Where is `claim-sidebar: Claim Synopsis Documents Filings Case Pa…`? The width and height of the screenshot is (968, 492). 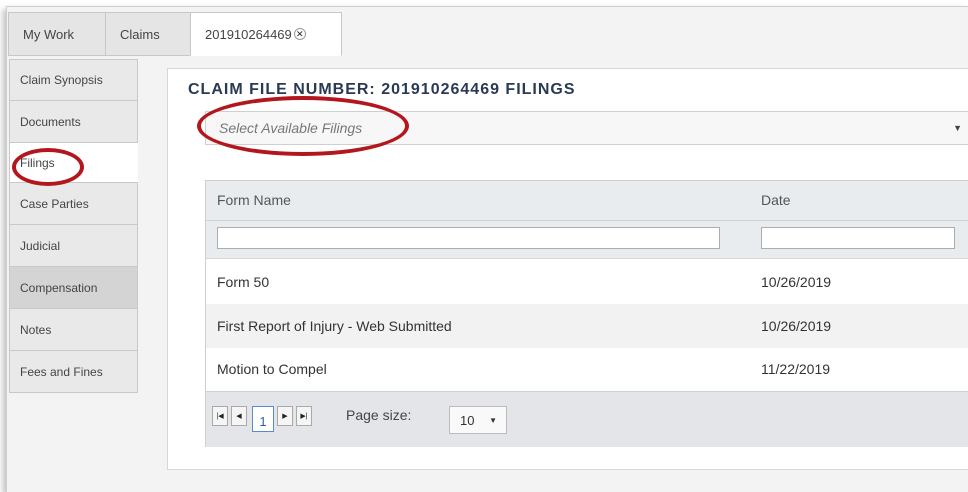 claim-sidebar: Claim Synopsis Documents Filings Case Pa… is located at coordinates (73, 226).